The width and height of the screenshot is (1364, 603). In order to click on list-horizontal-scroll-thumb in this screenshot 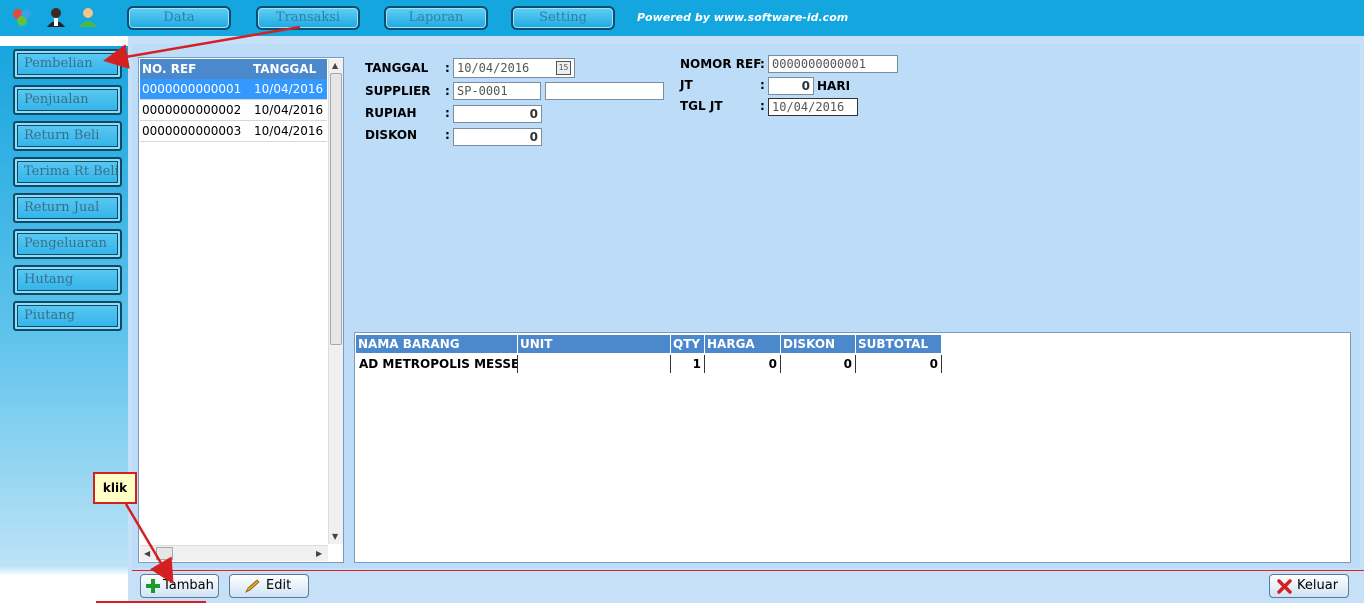, I will do `click(164, 553)`.